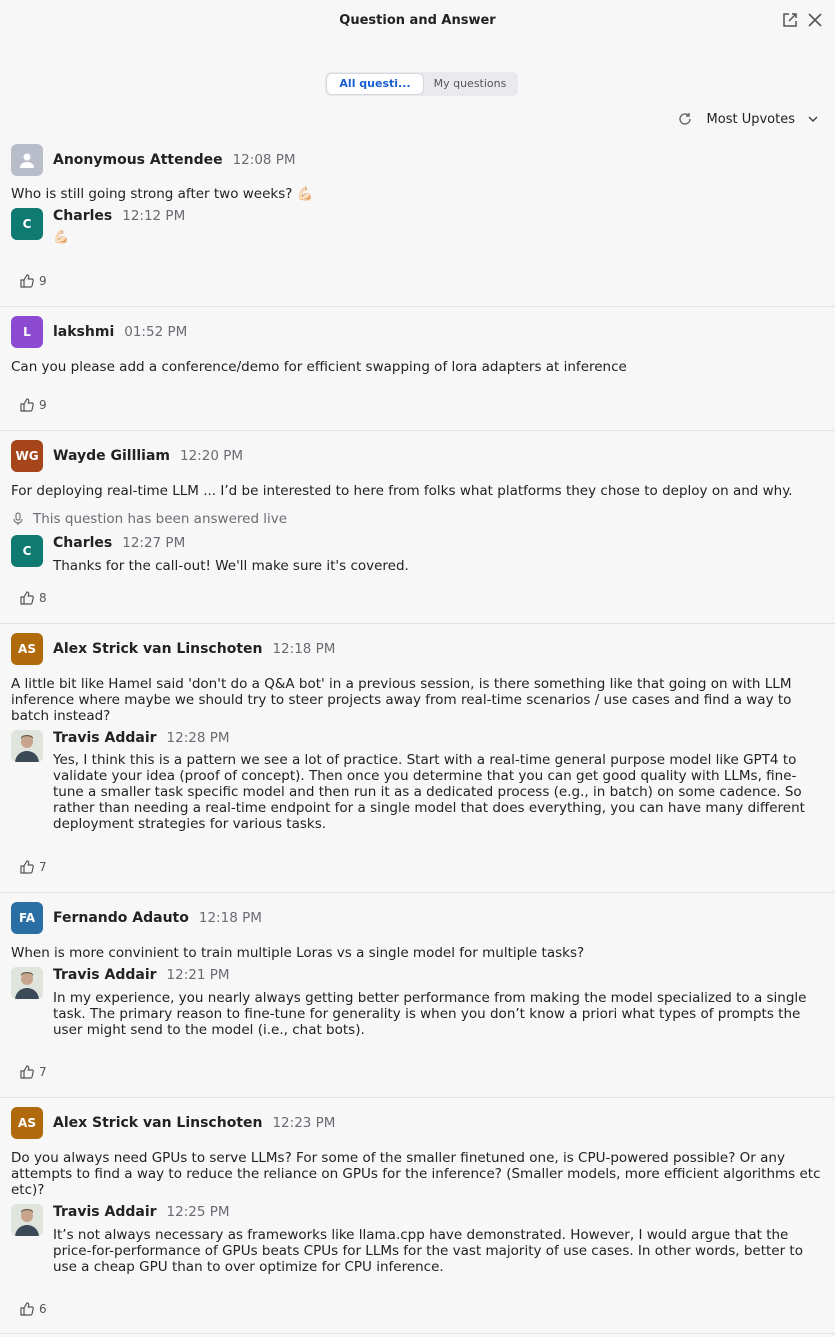 This screenshot has width=835, height=1337. I want to click on refresh-icon, so click(685, 119).